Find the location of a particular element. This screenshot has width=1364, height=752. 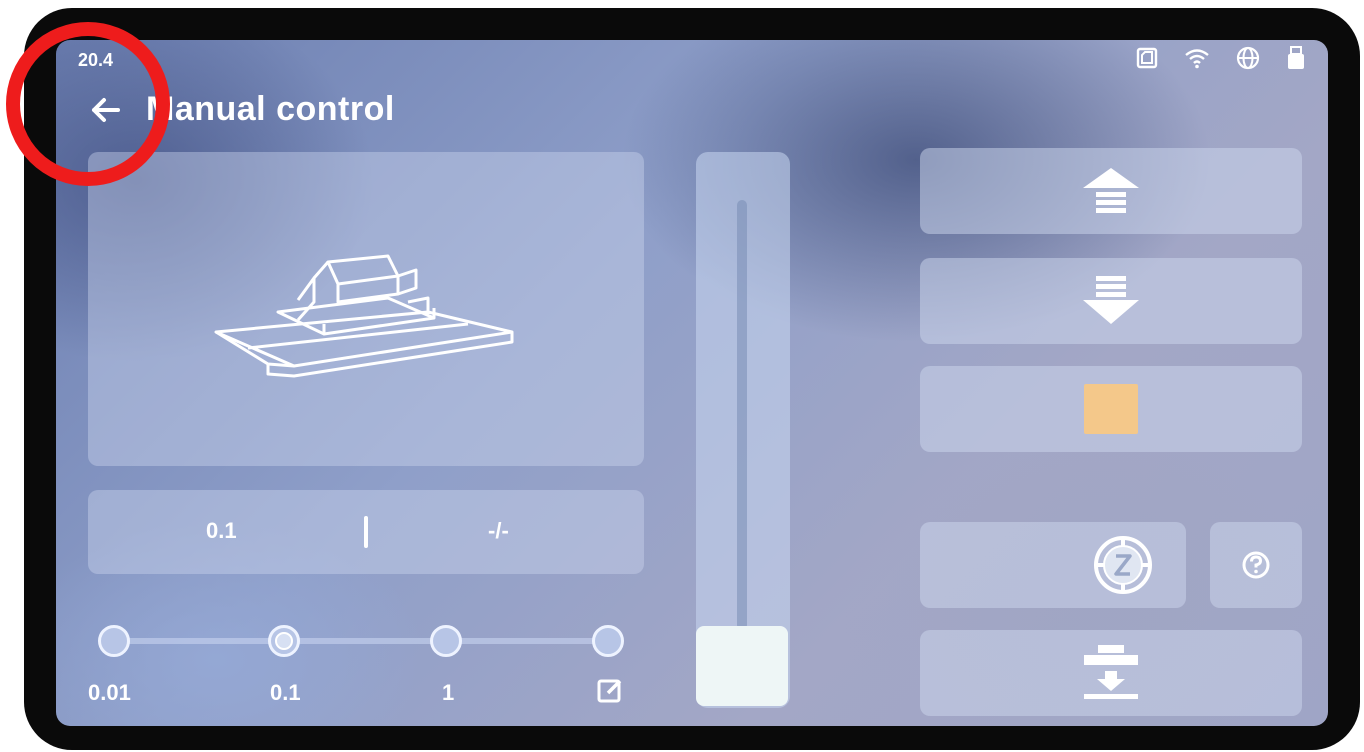

help-icon is located at coordinates (1256, 565).